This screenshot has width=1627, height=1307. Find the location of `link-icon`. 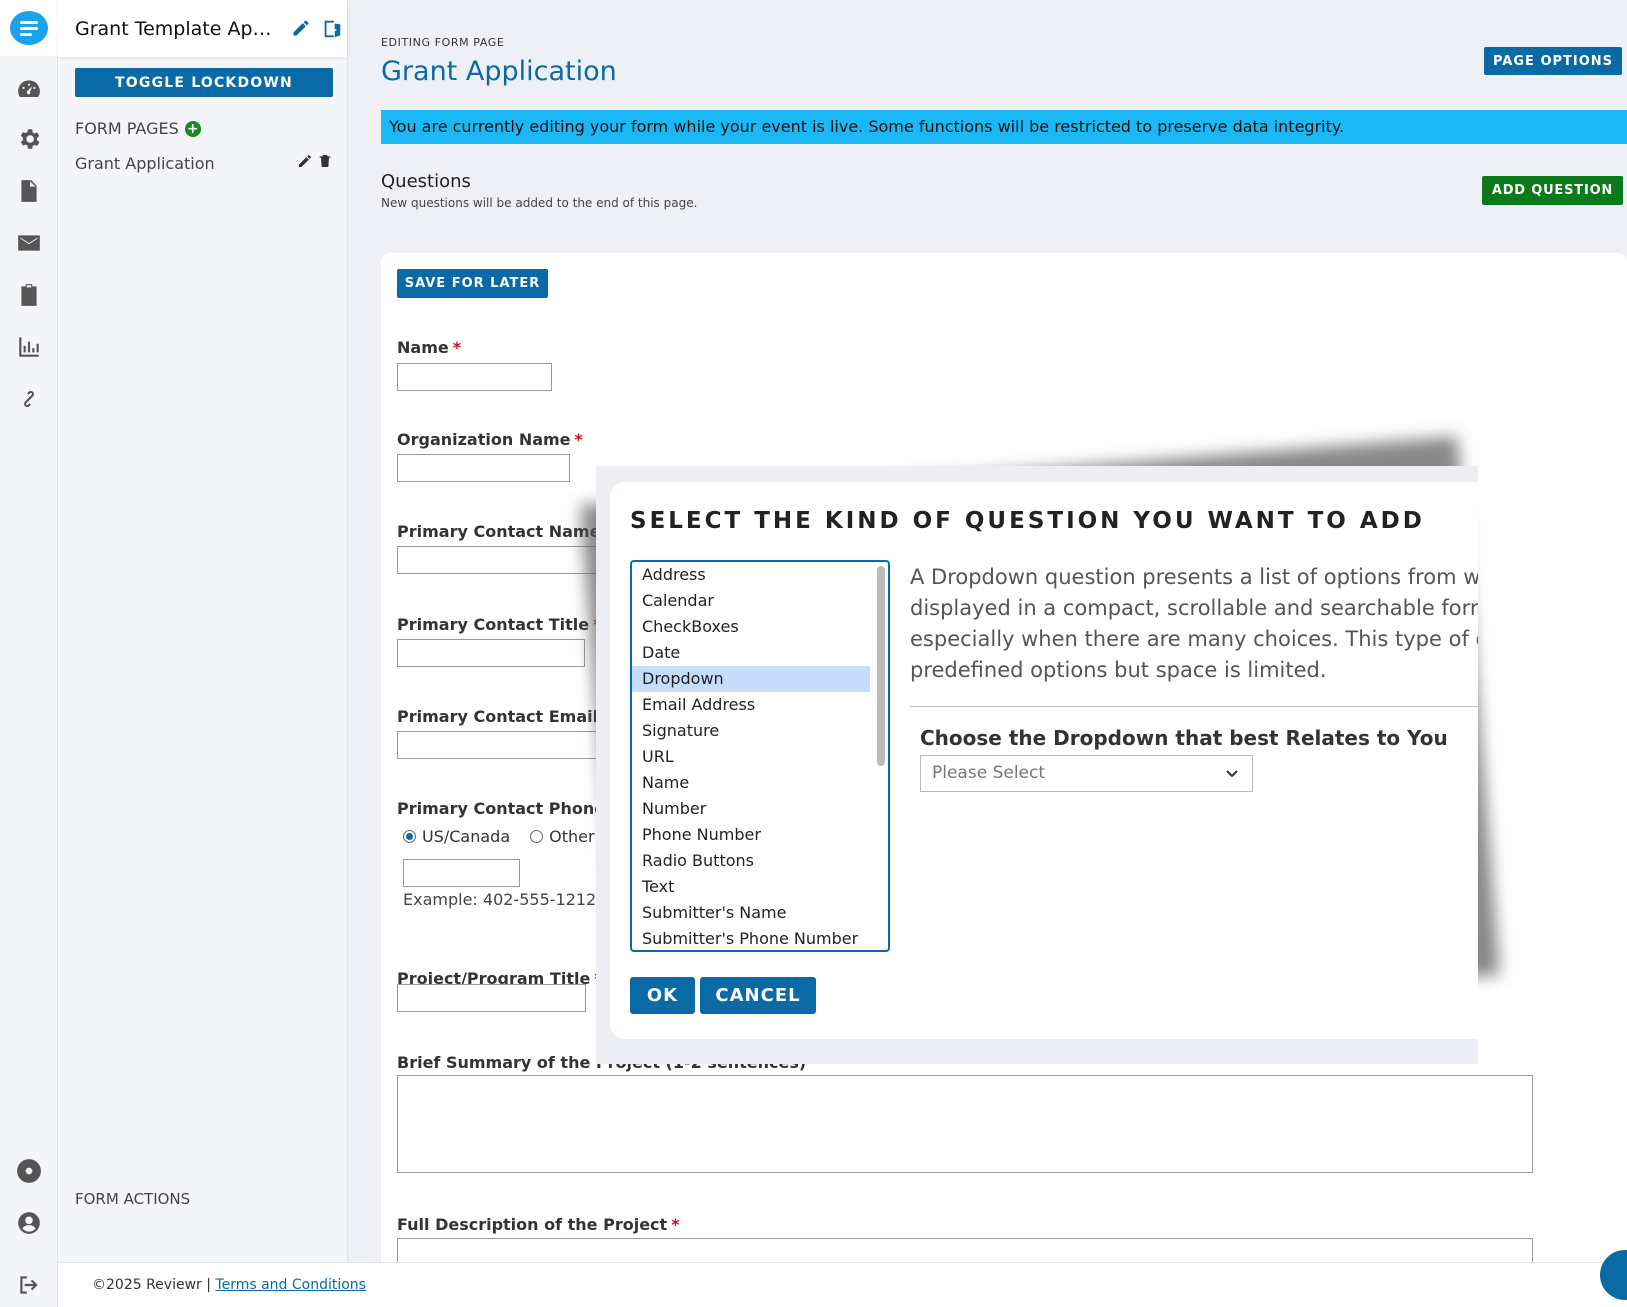

link-icon is located at coordinates (29, 399).